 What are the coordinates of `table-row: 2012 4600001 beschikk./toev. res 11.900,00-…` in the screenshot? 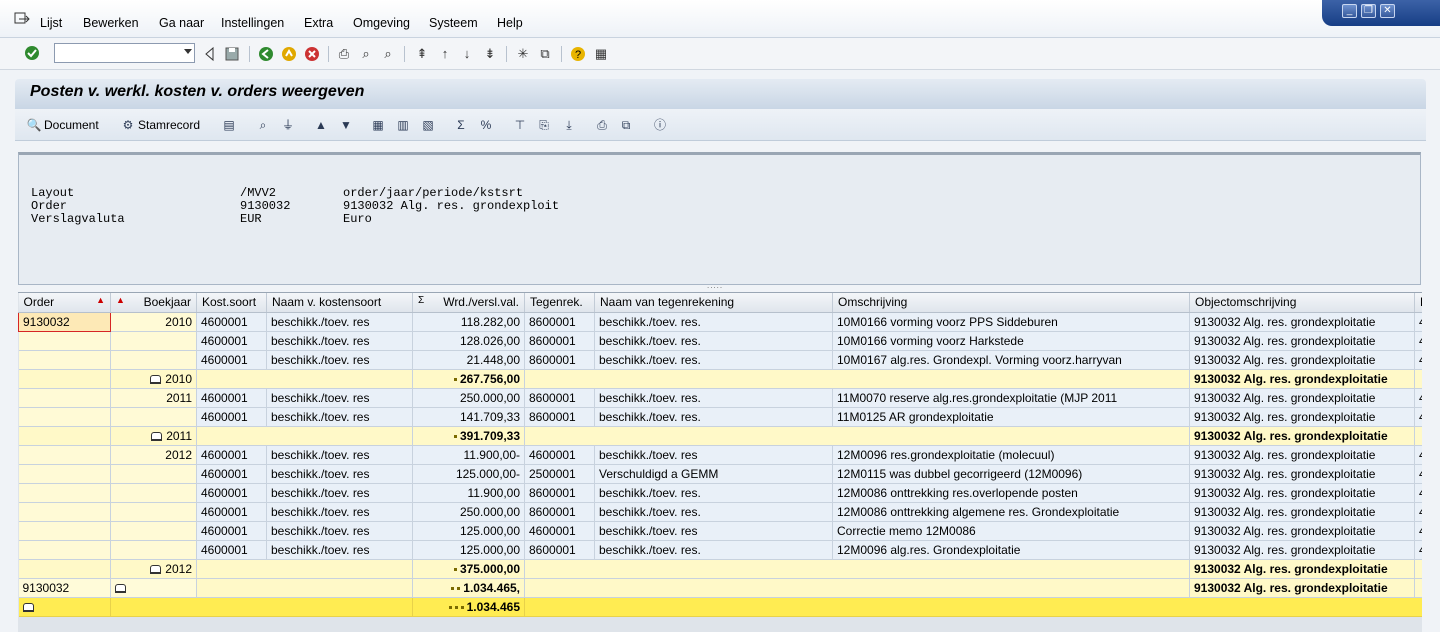 It's located at (720, 455).